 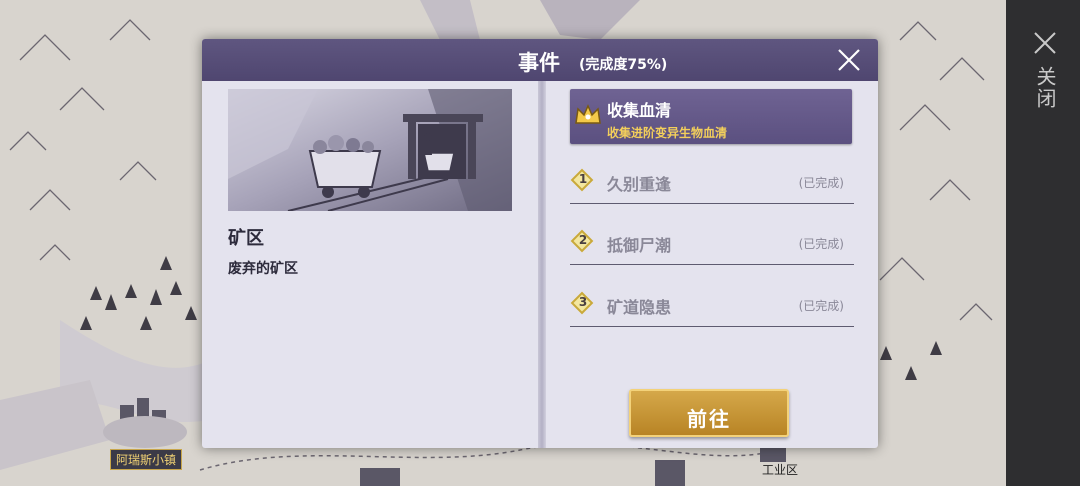 What do you see at coordinates (588, 114) in the screenshot?
I see `crown-icon` at bounding box center [588, 114].